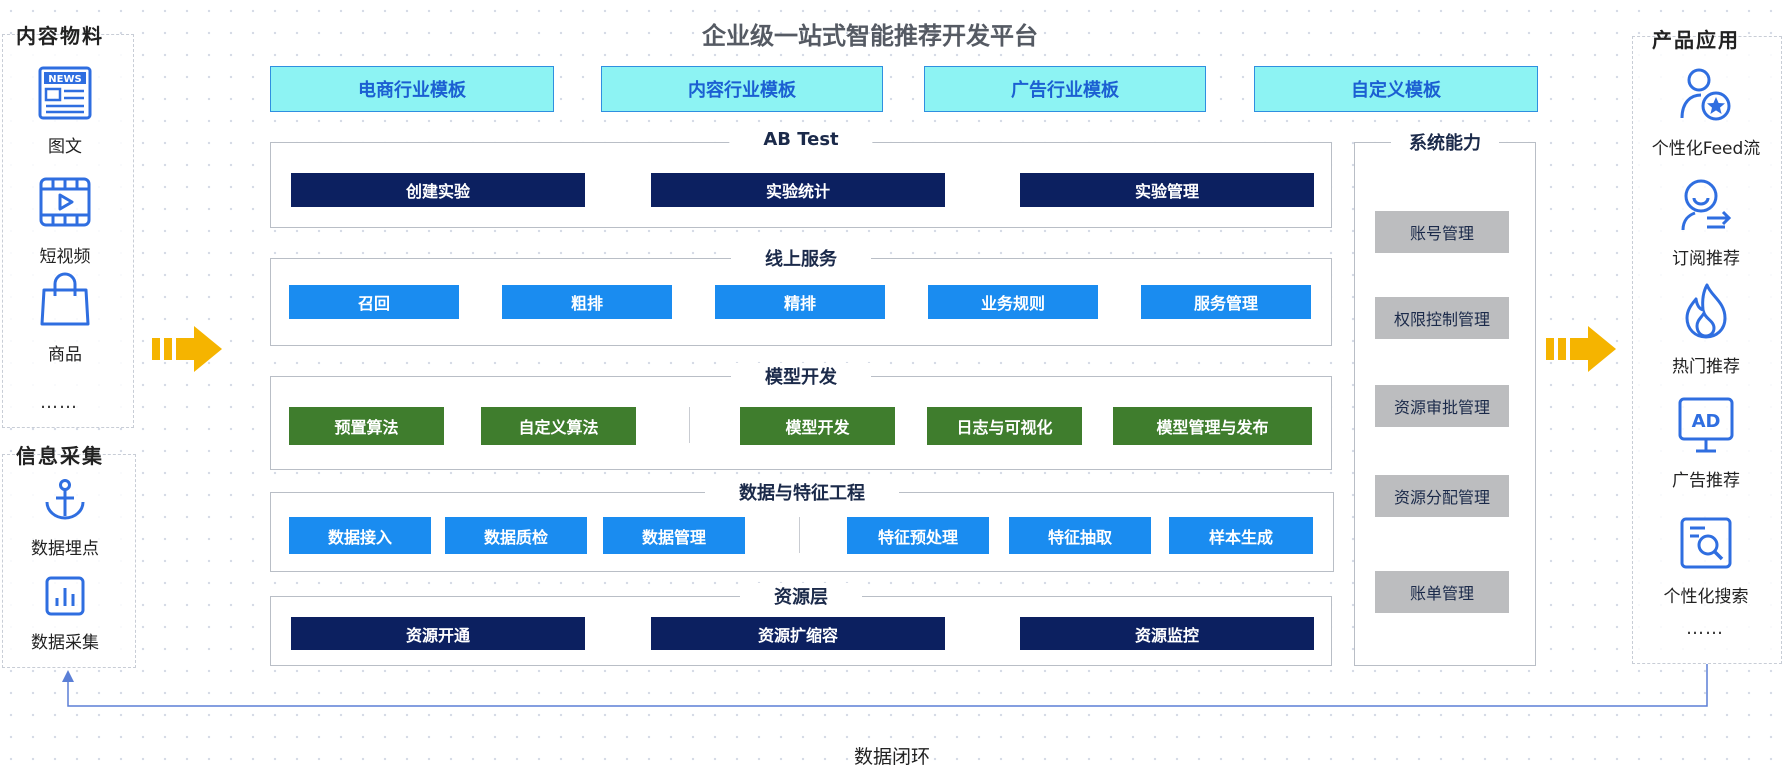 This screenshot has width=1784, height=769. I want to click on section-system: 系统能力 账号管理 权限控制管理 资源审批管理 资源分配管理 账单管理, so click(1445, 397).